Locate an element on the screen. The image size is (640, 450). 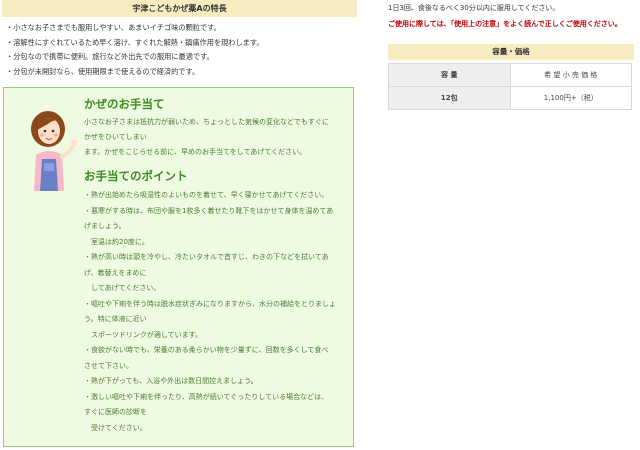
caution-text: ご使用に際しては、「使用上の注意」をよく読んで正しくご使用ください。 is located at coordinates (511, 24).